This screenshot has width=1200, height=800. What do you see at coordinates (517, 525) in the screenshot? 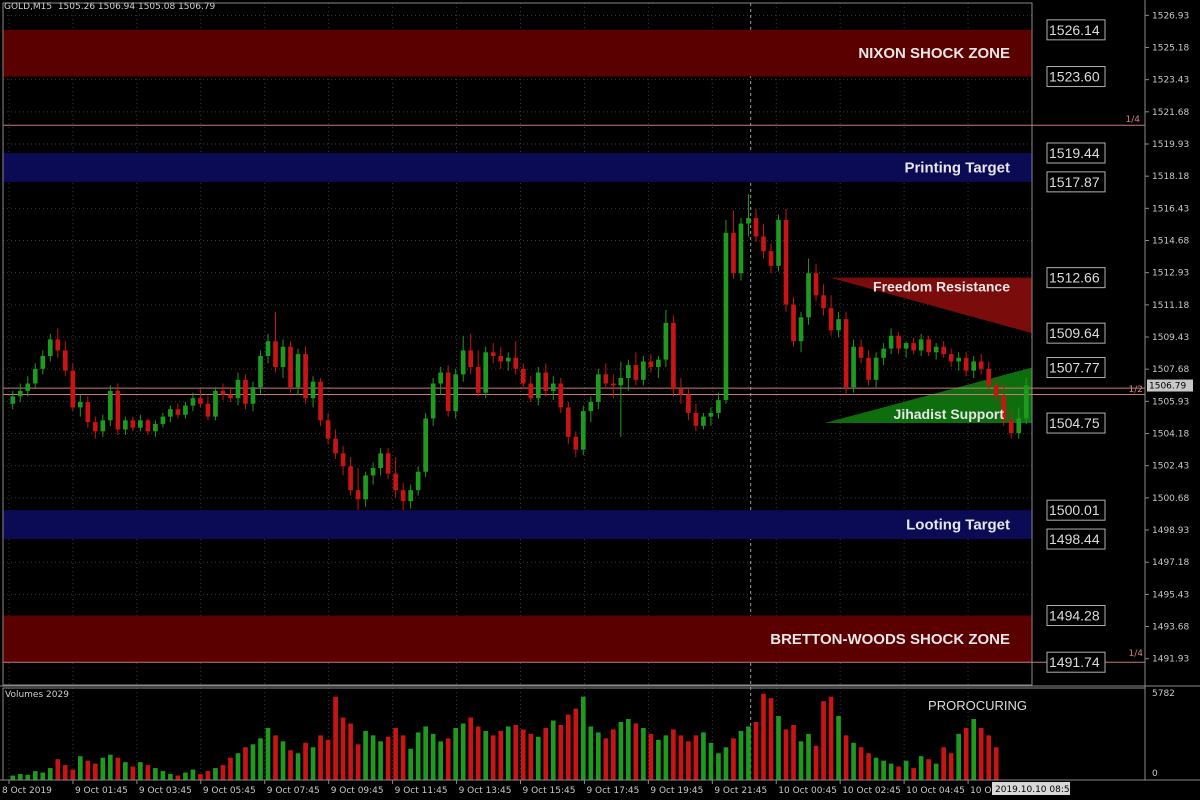
I see `zone-looting-target` at bounding box center [517, 525].